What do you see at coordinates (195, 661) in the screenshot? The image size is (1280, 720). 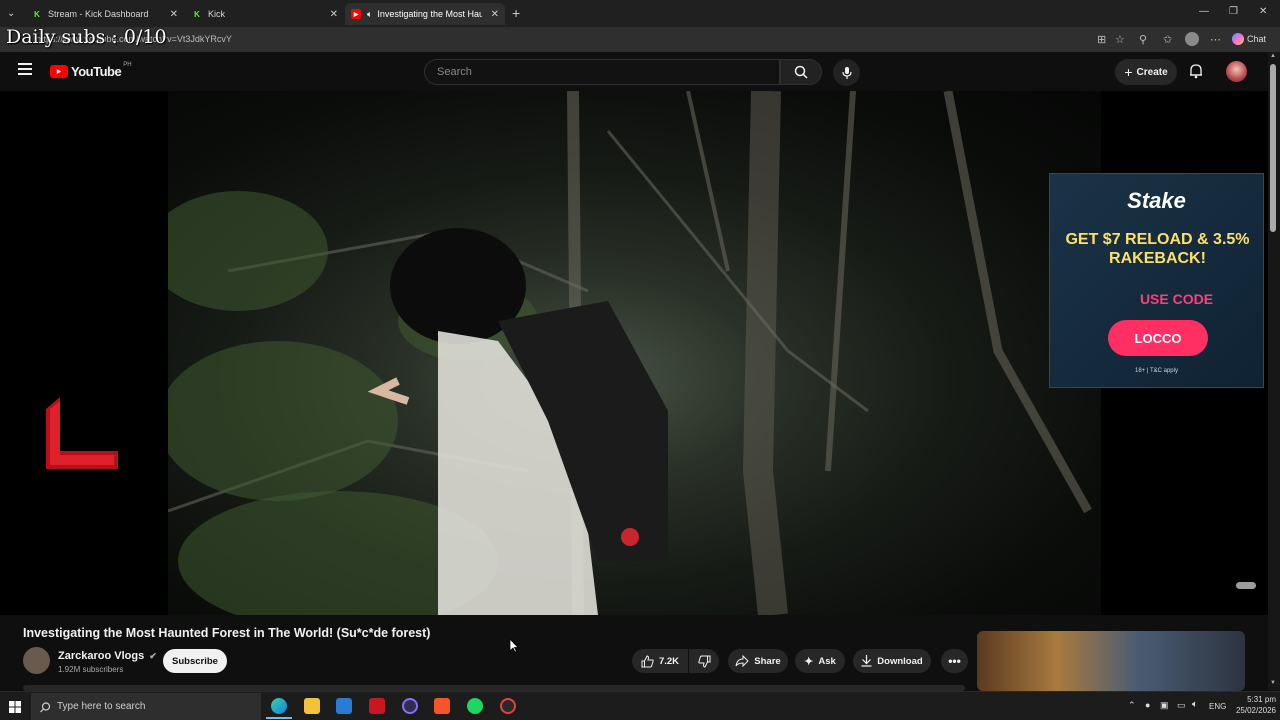 I see `subscribe-button: Subscribe` at bounding box center [195, 661].